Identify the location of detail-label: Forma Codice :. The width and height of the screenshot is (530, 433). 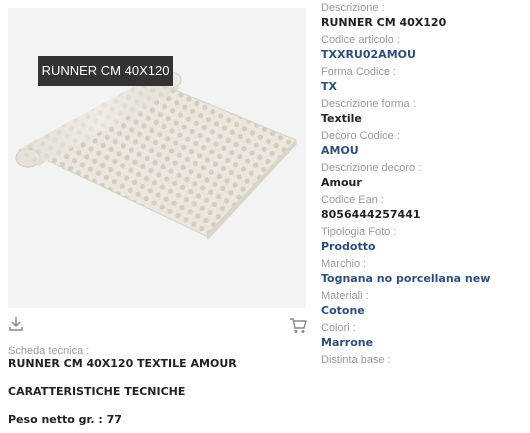
(359, 72).